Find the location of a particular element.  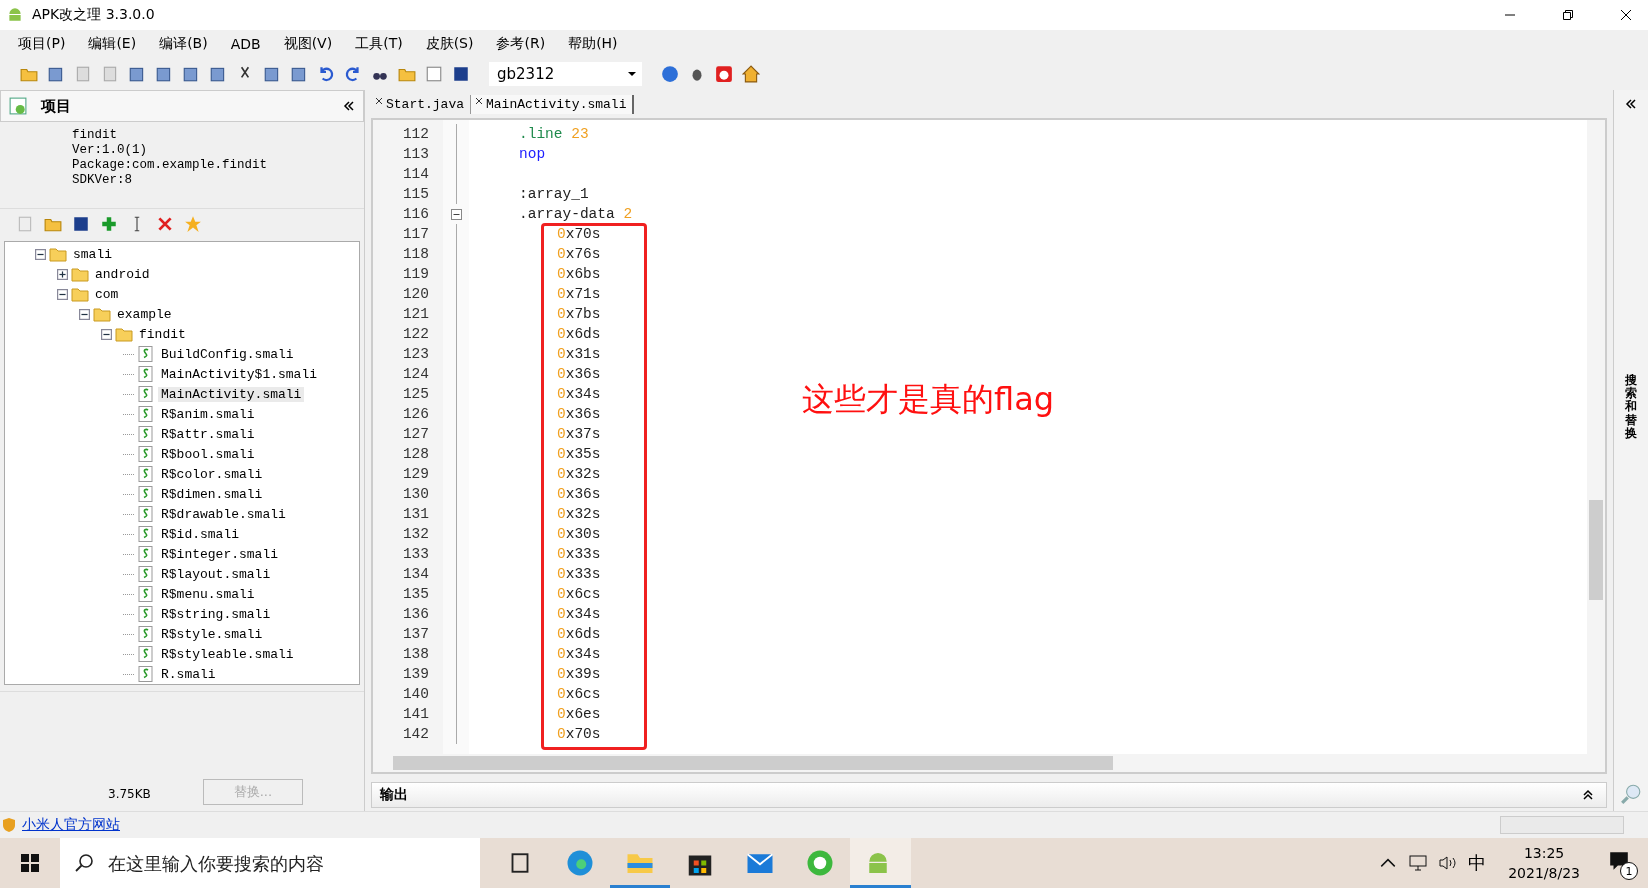

line-number: 137 is located at coordinates (415, 634).